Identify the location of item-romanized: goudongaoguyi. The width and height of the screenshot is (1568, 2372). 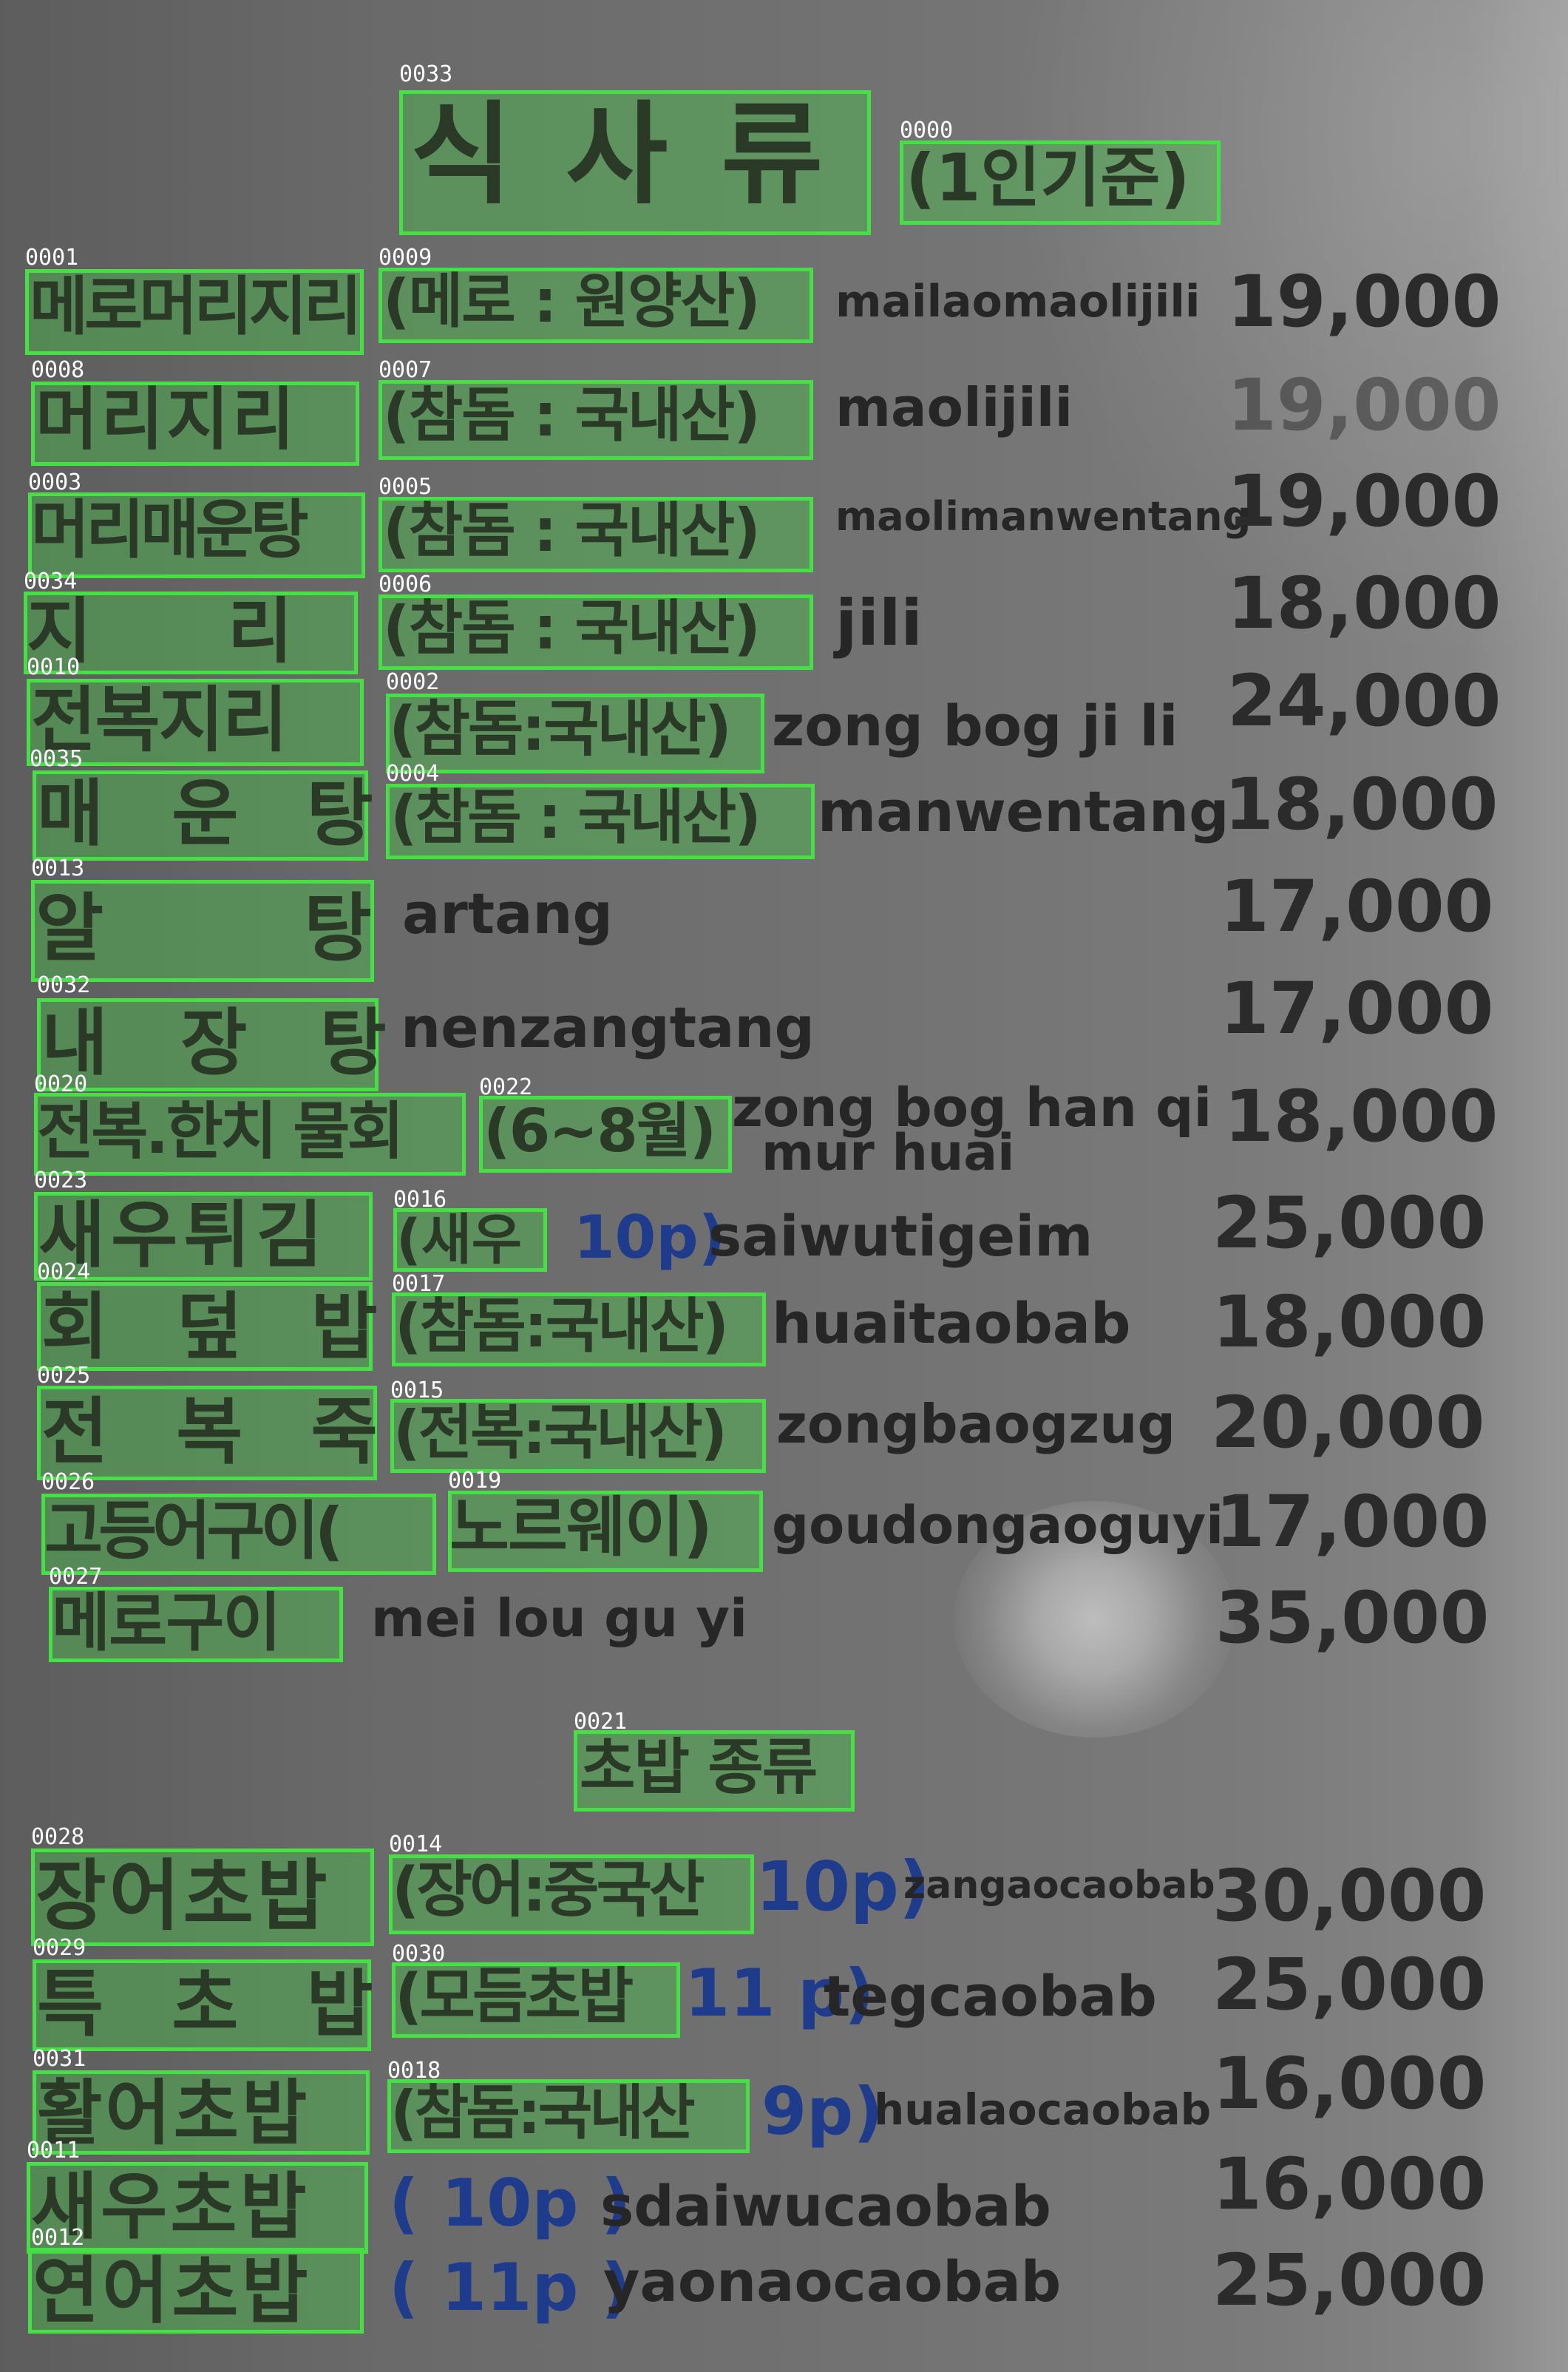
(998, 1525).